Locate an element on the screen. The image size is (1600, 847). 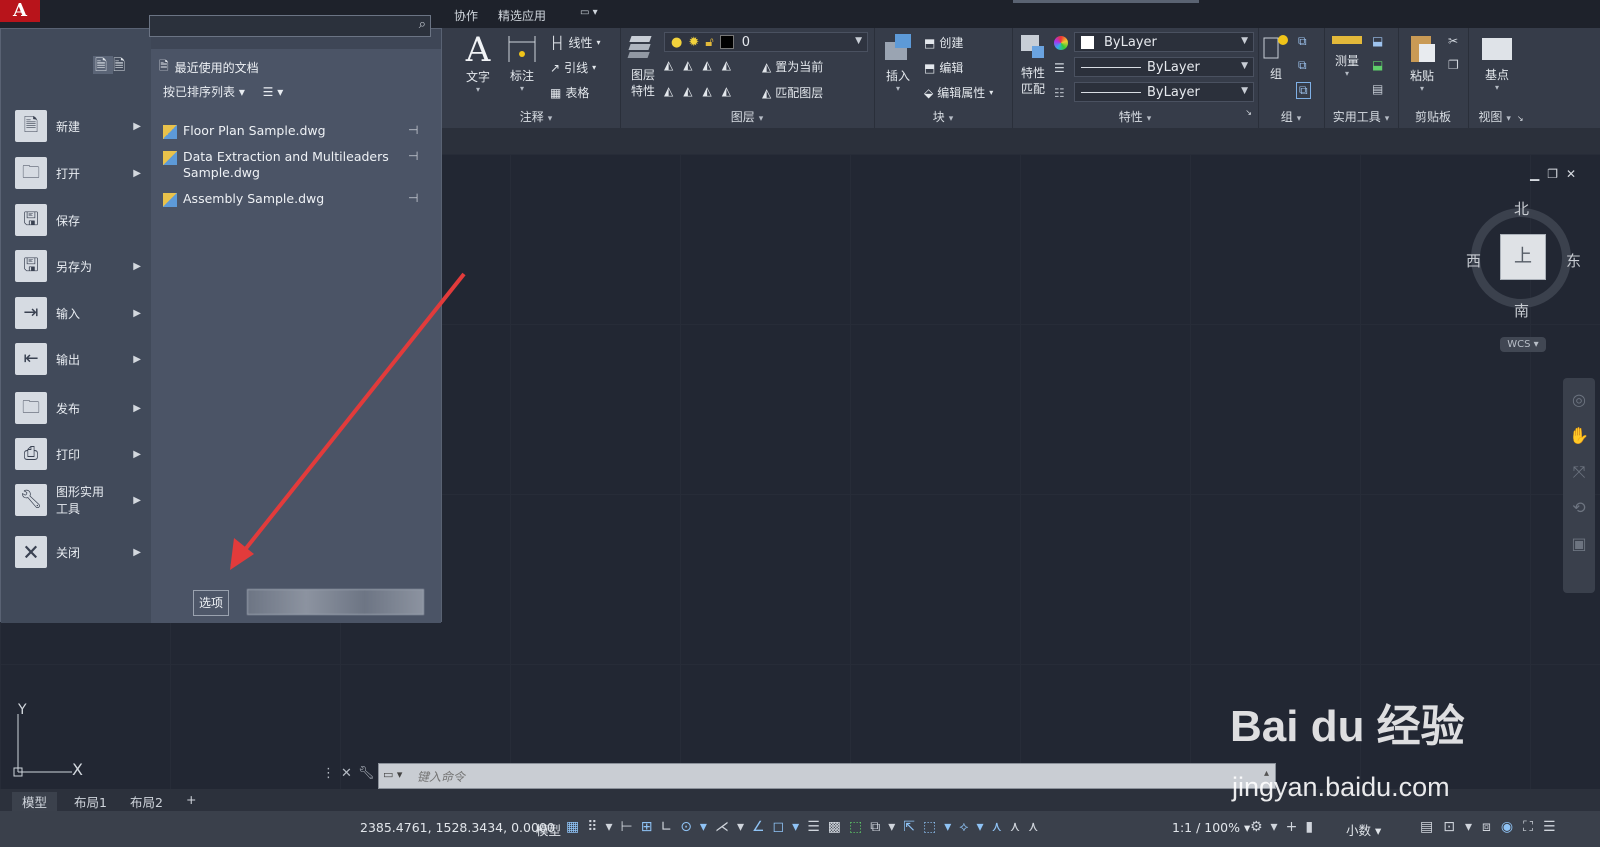
group-edit-icon: ⧉ is located at coordinates (1302, 65).